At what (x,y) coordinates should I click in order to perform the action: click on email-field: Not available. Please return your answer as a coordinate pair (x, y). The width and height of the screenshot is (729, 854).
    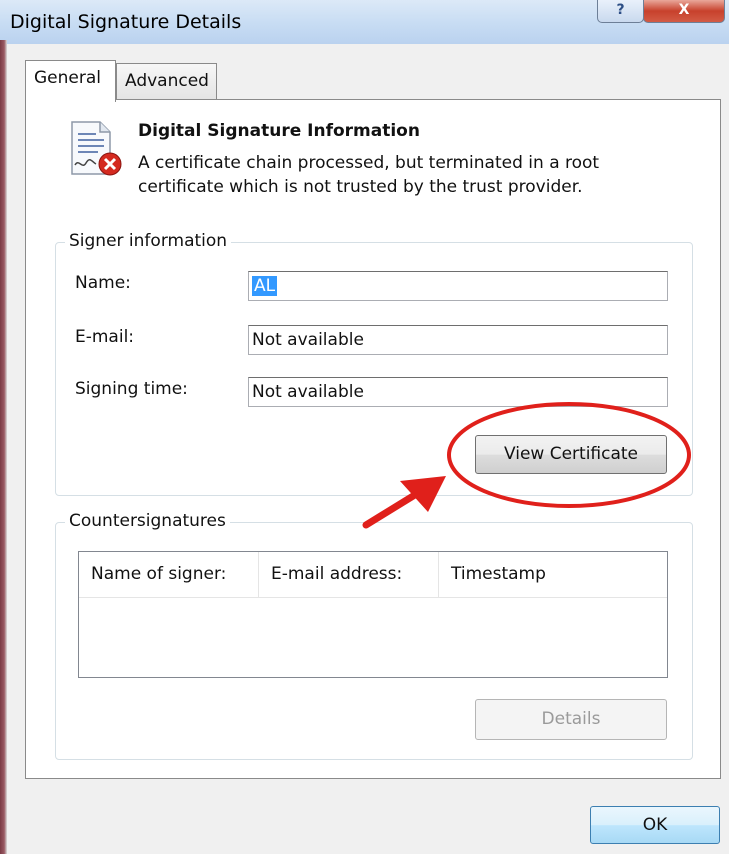
    Looking at the image, I should click on (458, 340).